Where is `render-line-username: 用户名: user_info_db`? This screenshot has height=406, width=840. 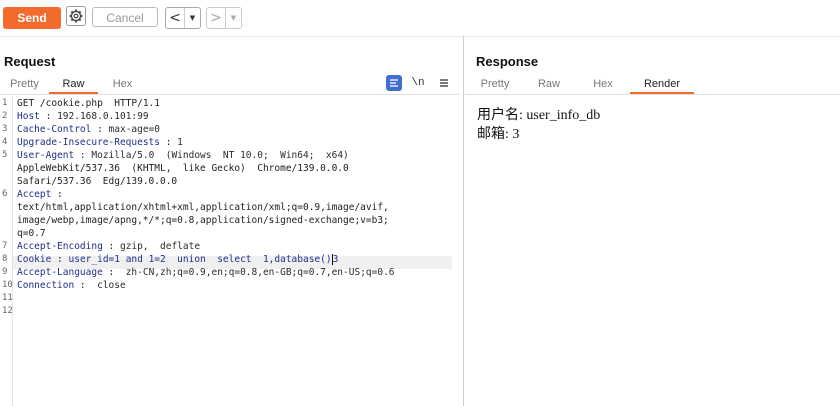
render-line-username: 用户名: user_info_db is located at coordinates (539, 115).